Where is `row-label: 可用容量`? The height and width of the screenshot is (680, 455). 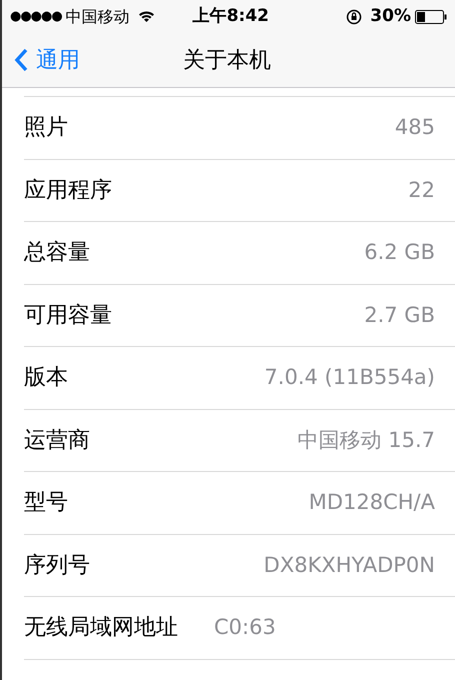 row-label: 可用容量 is located at coordinates (68, 316).